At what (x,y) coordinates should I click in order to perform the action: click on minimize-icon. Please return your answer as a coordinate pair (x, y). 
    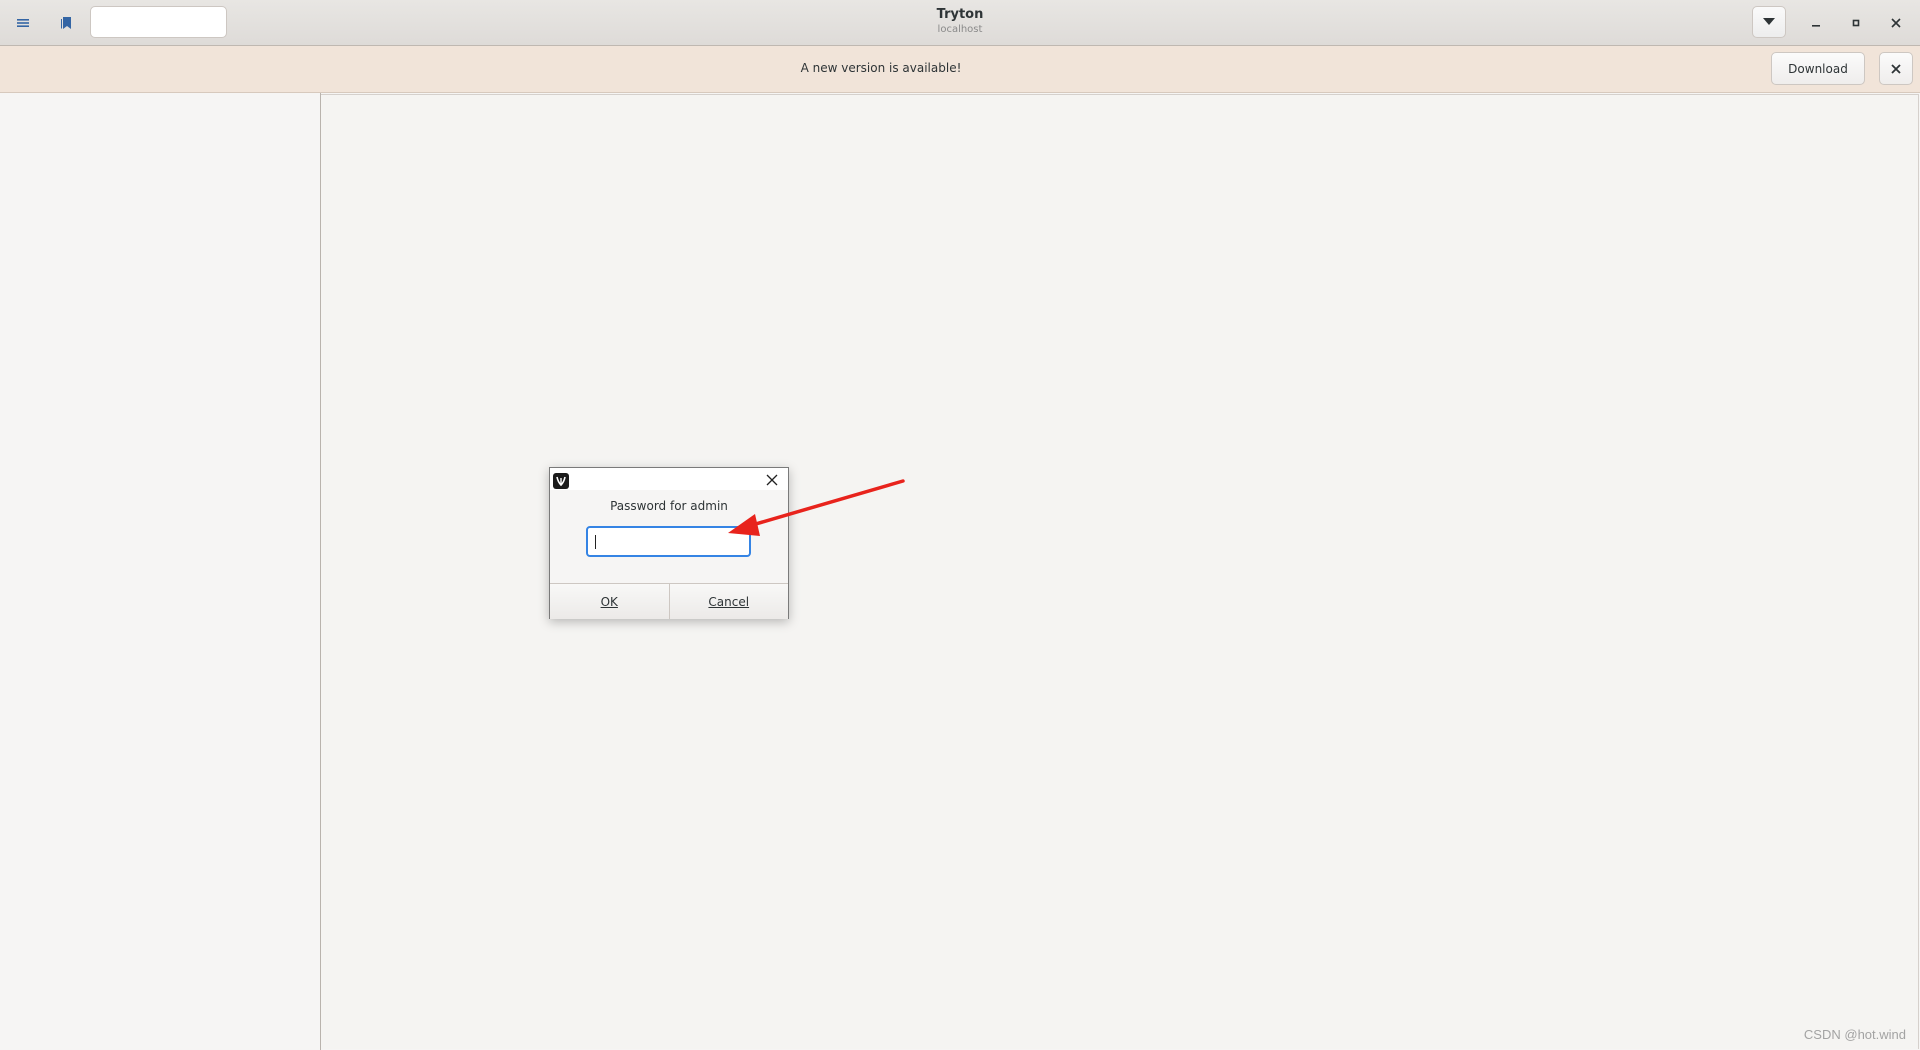
    Looking at the image, I should click on (1816, 26).